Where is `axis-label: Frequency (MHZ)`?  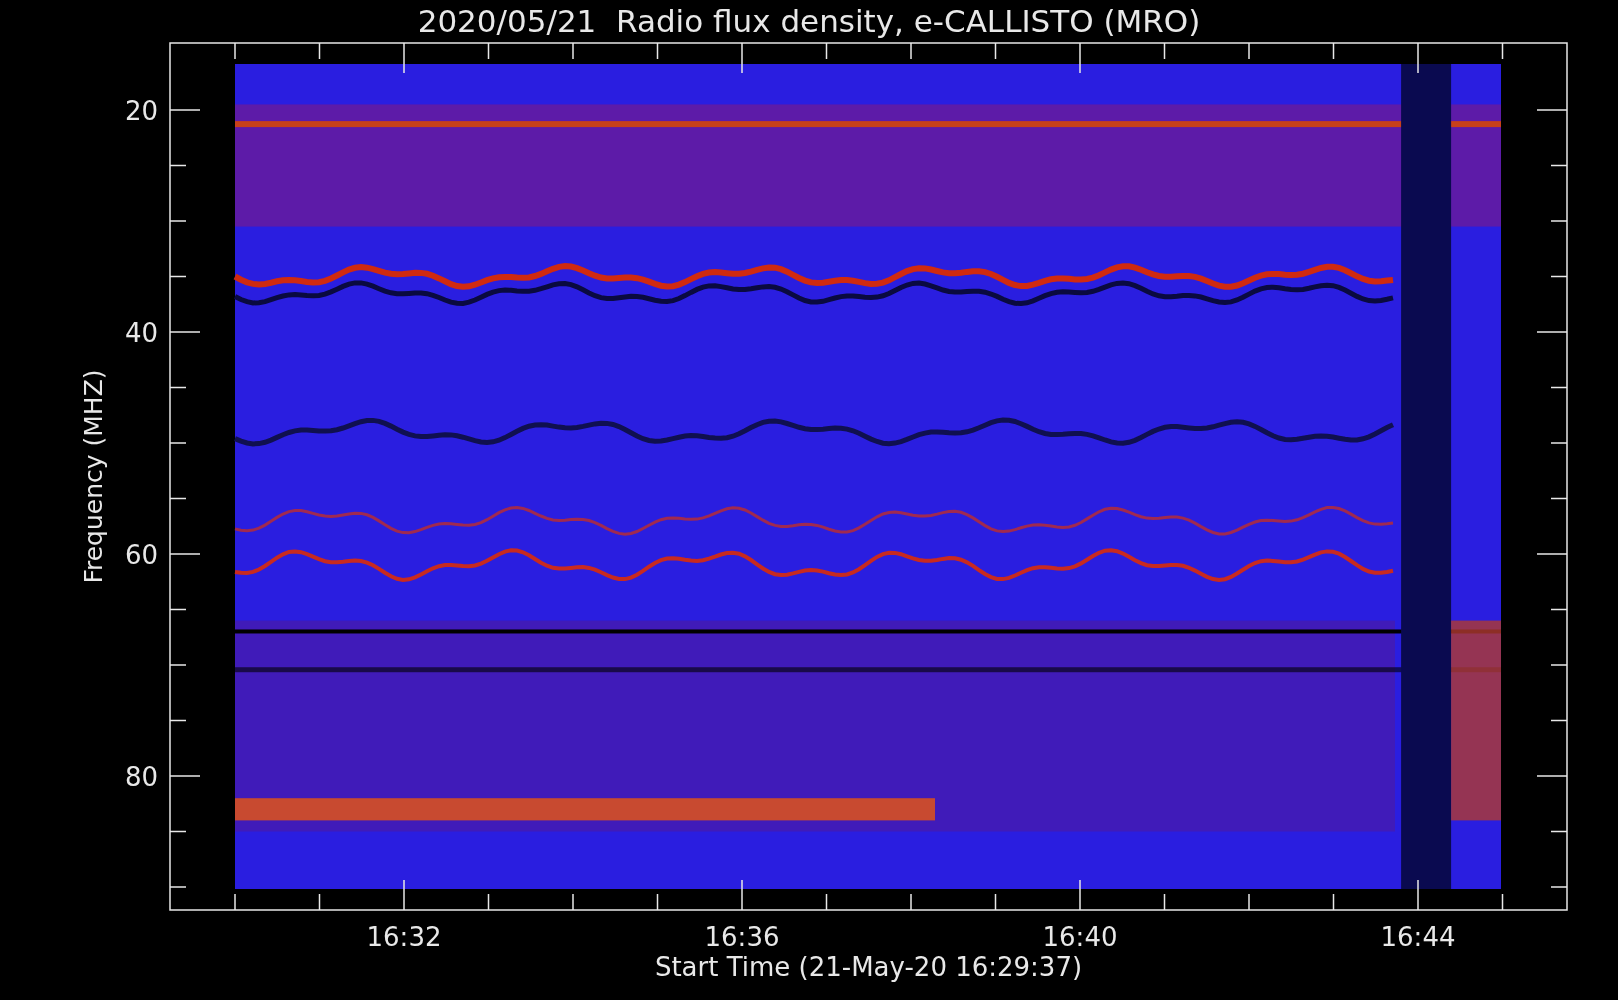 axis-label: Frequency (MHZ) is located at coordinates (93, 476).